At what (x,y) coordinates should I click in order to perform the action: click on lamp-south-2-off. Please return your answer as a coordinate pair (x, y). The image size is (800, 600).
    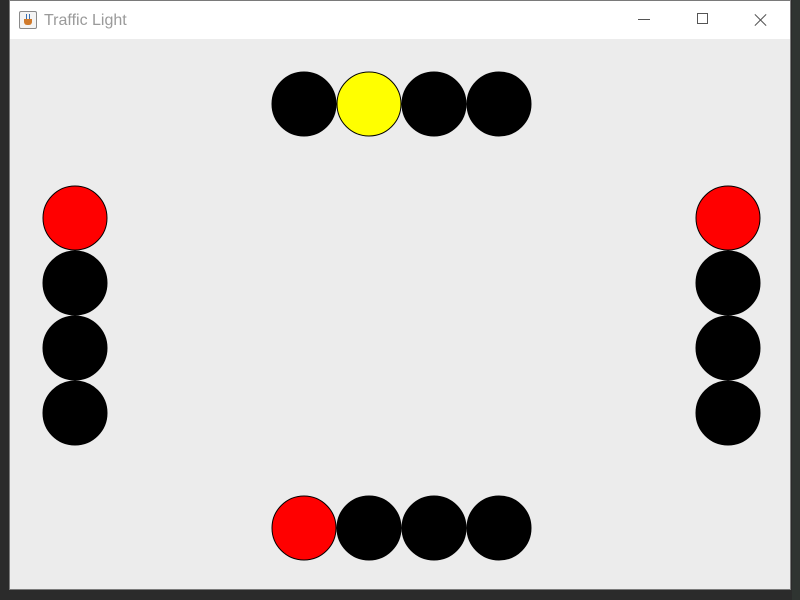
    Looking at the image, I should click on (369, 528).